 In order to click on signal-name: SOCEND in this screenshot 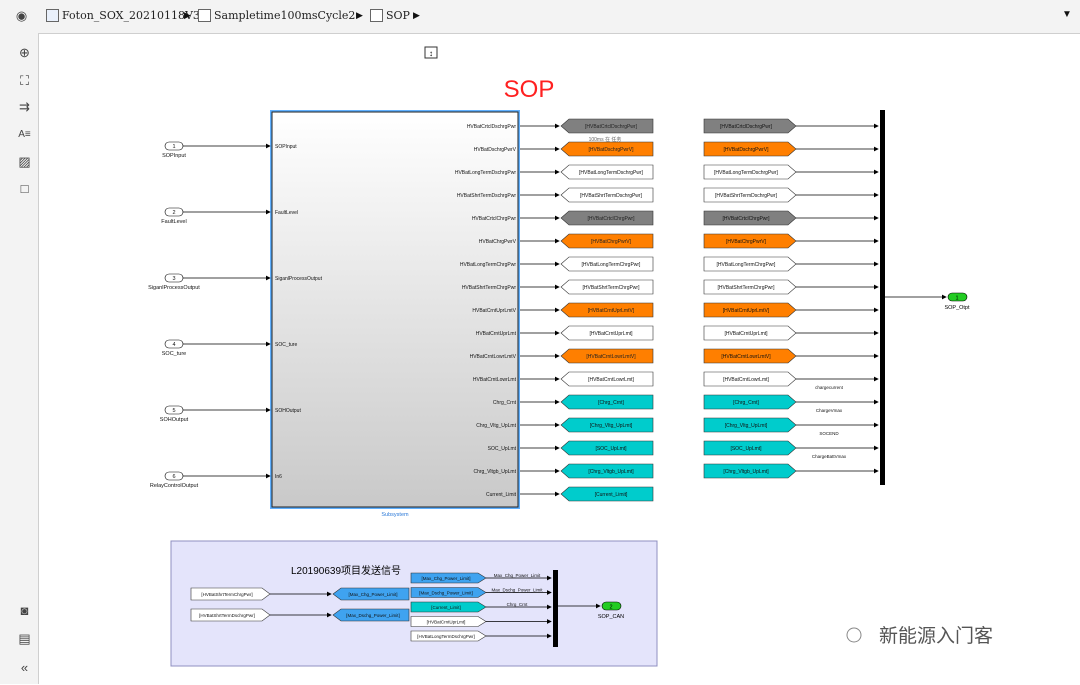, I will do `click(829, 433)`.